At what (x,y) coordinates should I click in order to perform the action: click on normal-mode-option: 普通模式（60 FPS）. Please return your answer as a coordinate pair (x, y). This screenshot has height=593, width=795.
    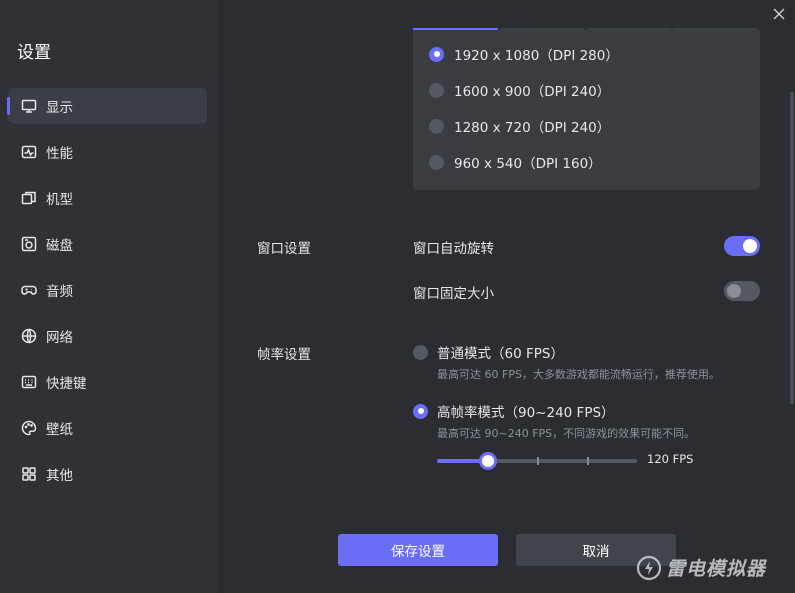
    Looking at the image, I should click on (488, 352).